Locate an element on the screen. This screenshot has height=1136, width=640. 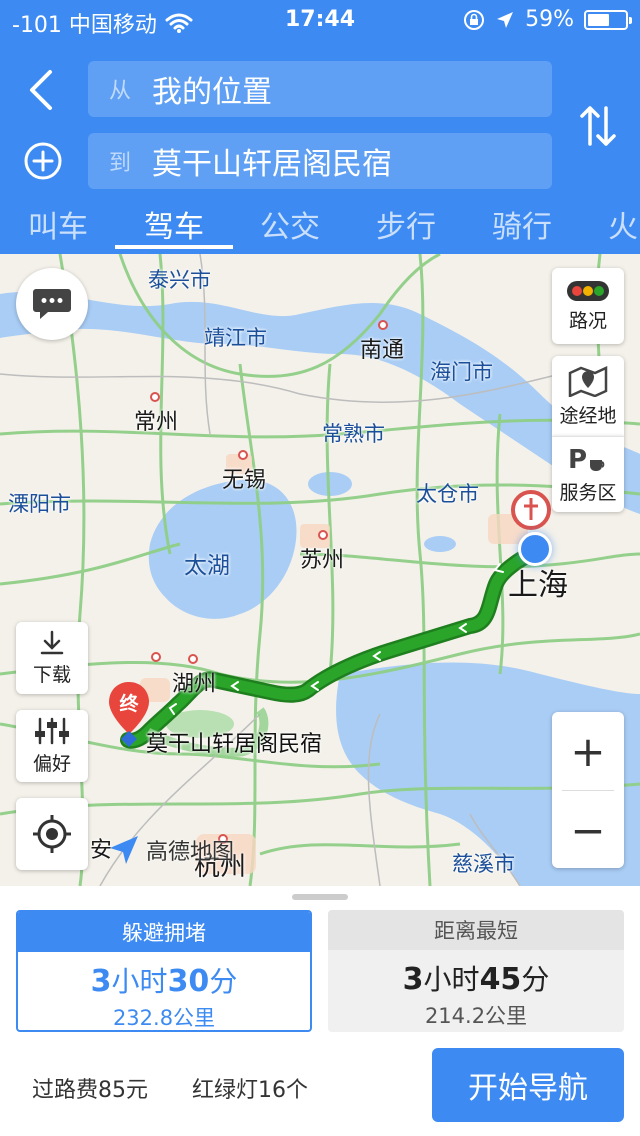
destination-field: 到 莫干山轩居阁民宿 is located at coordinates (320, 161).